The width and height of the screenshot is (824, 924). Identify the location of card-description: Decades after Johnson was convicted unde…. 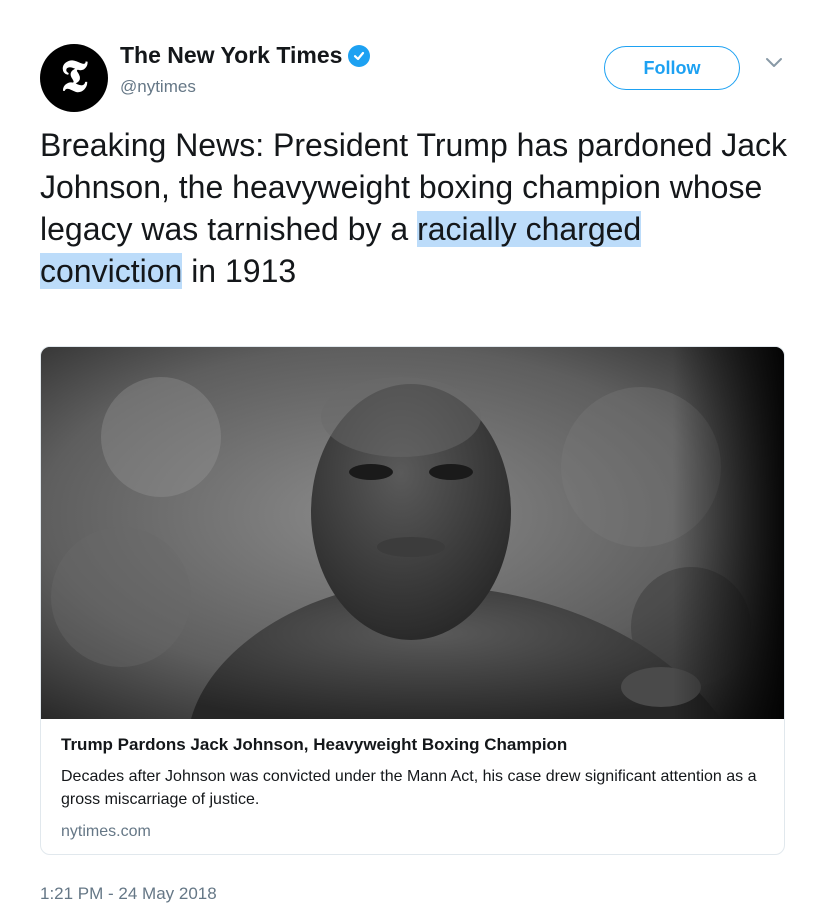
(409, 788).